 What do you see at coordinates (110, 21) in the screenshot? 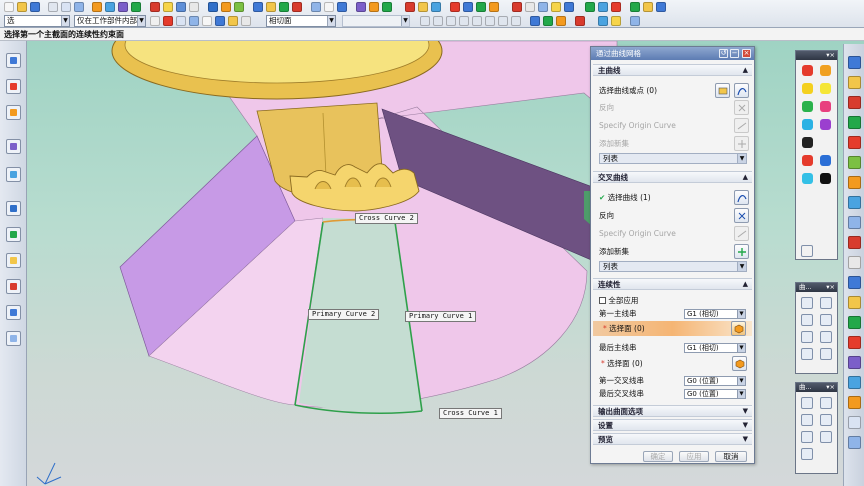
I see `scope-select: 仅在工作部件内部 ▼` at bounding box center [110, 21].